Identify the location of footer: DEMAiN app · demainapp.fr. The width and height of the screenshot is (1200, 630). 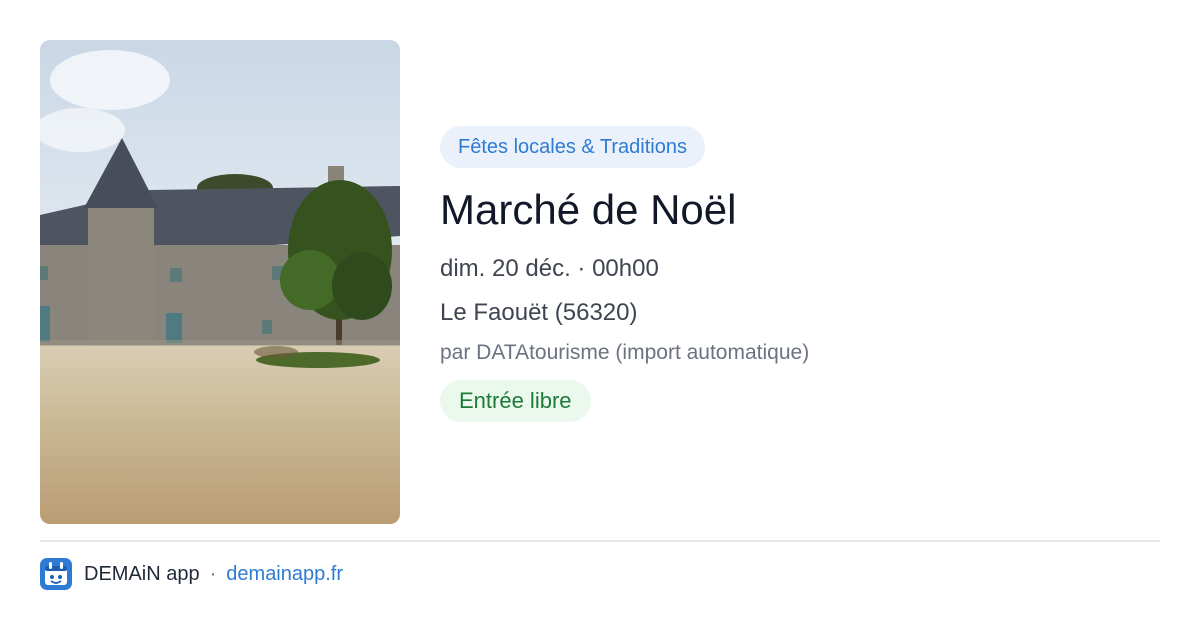
(191, 574).